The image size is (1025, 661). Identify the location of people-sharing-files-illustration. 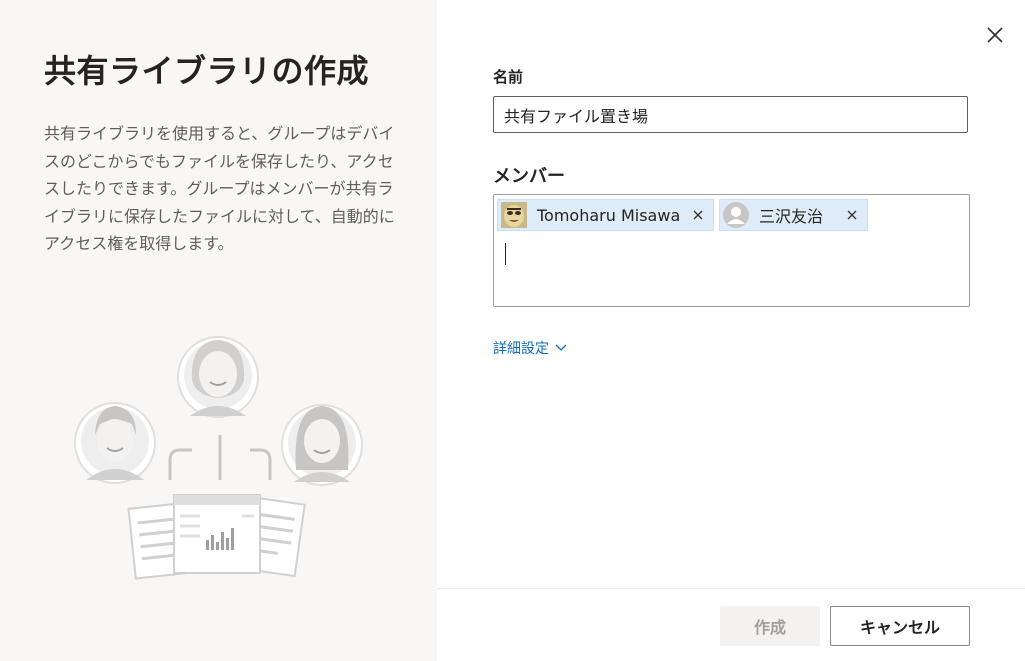
(218, 458).